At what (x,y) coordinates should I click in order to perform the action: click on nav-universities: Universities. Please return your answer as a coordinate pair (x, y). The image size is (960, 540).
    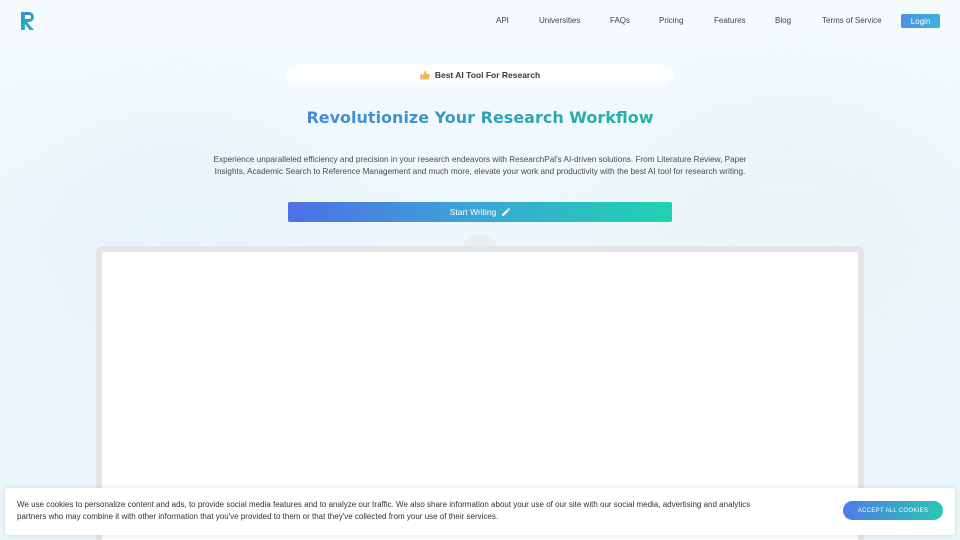
    Looking at the image, I should click on (559, 20).